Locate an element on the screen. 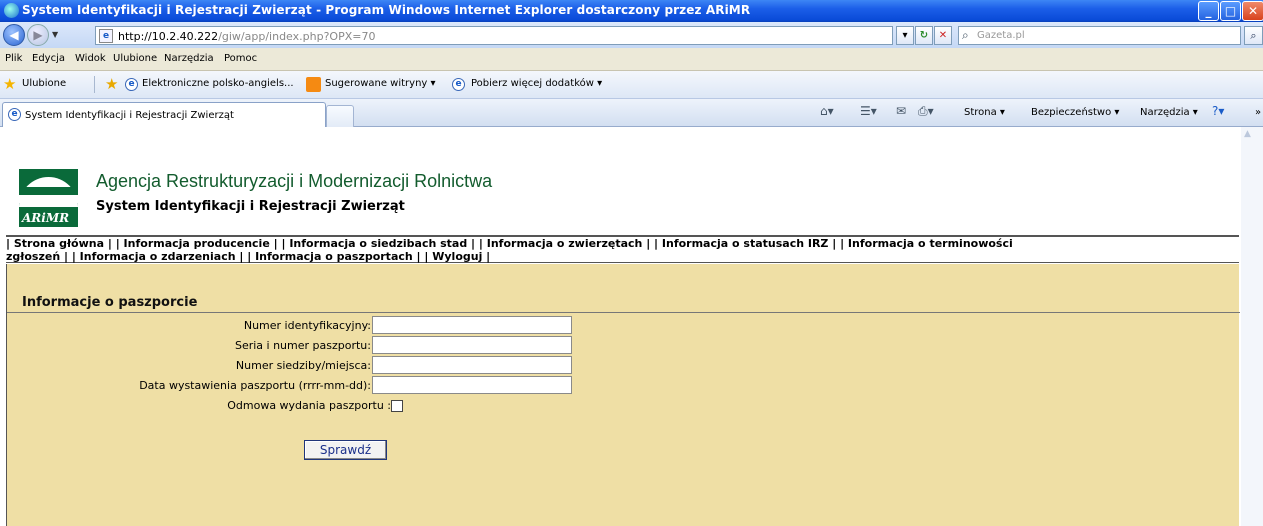  heading-divider is located at coordinates (623, 312).